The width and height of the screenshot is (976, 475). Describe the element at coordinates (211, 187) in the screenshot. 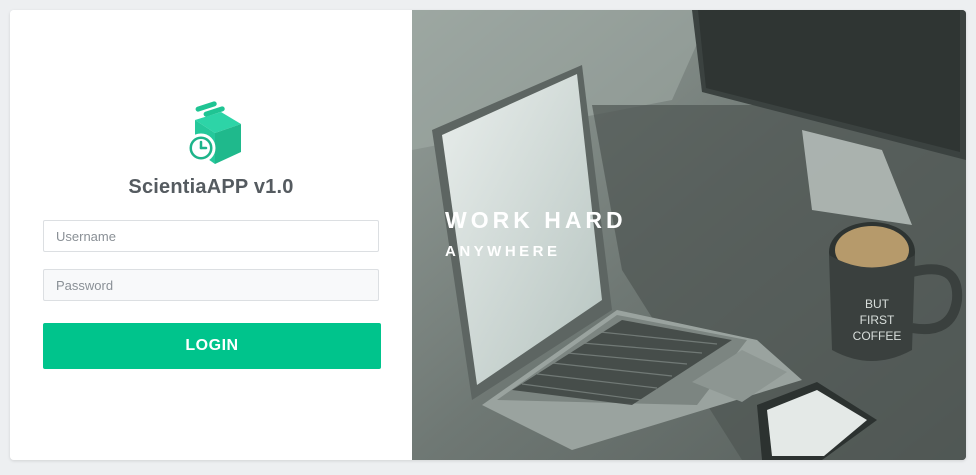

I see `app-title: ScientiaAPP v1.0` at that location.